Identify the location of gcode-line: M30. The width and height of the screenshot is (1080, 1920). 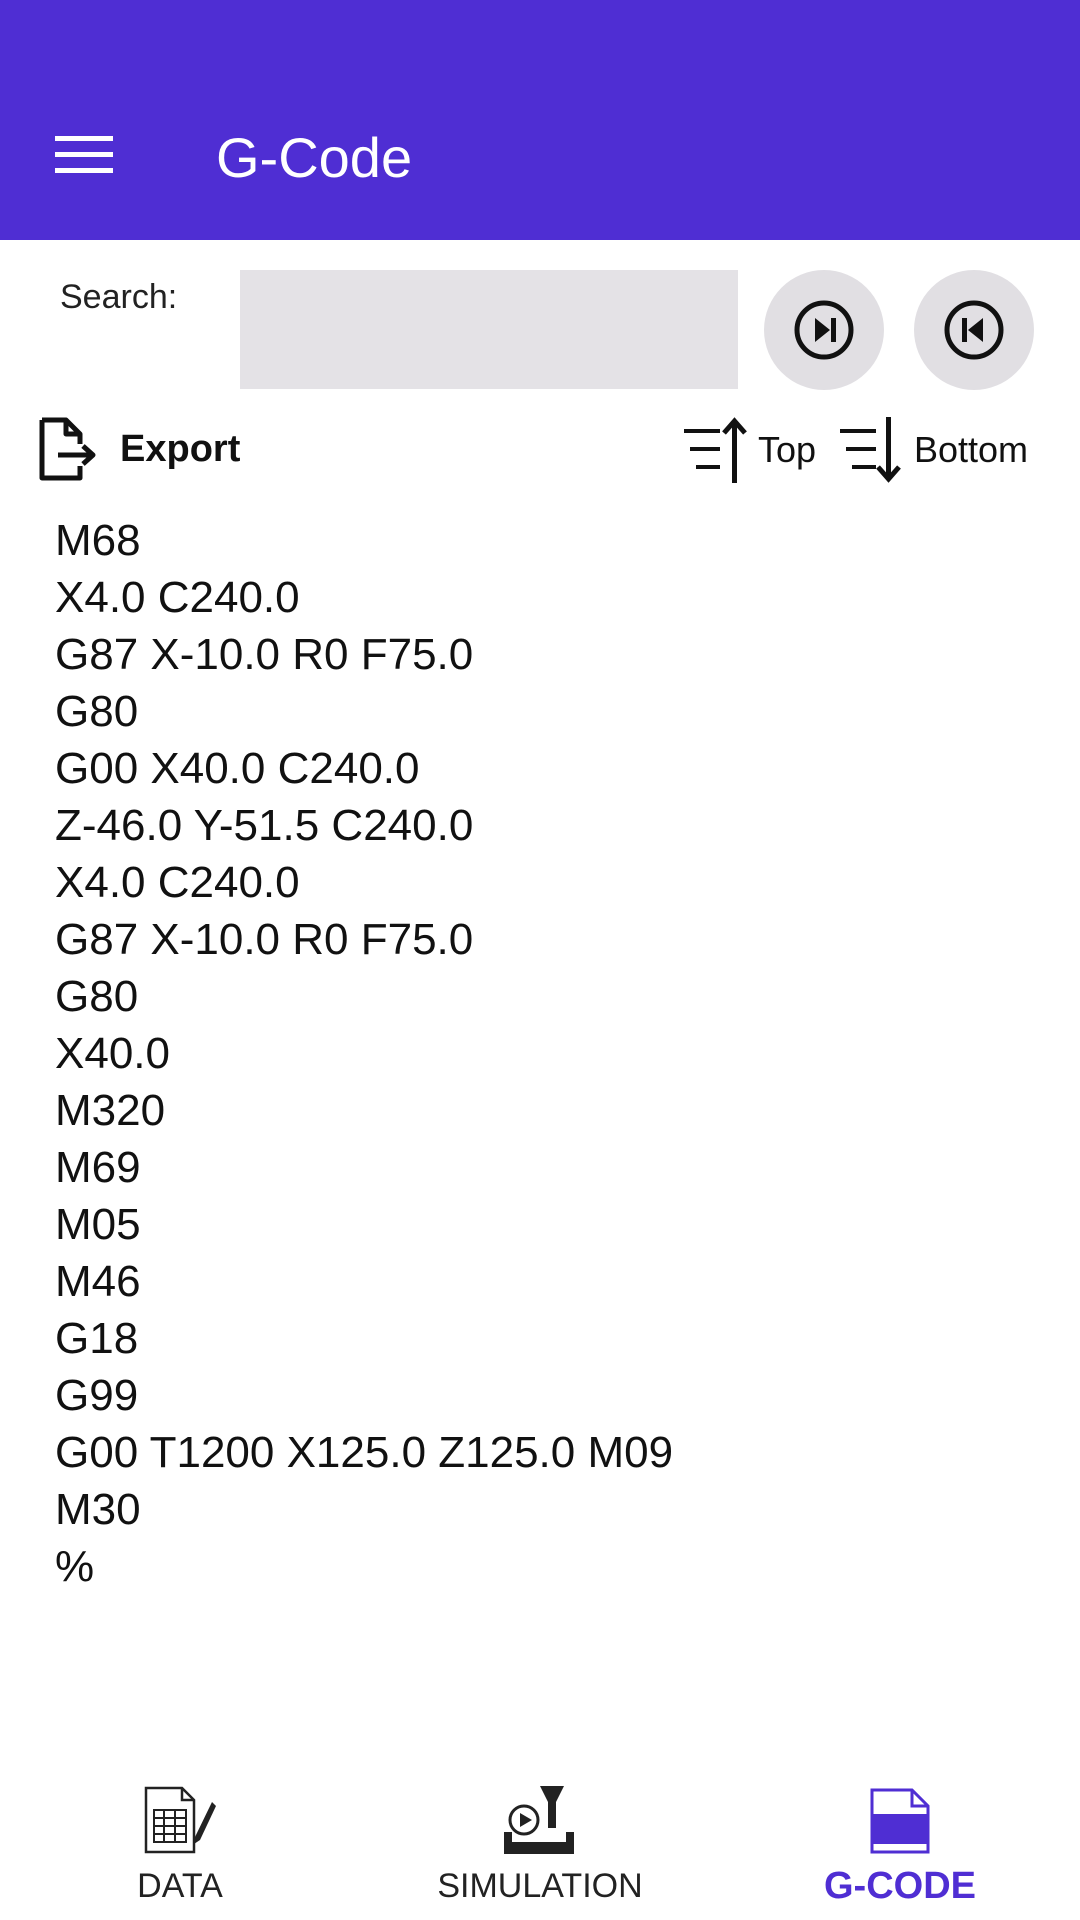
(98, 1509).